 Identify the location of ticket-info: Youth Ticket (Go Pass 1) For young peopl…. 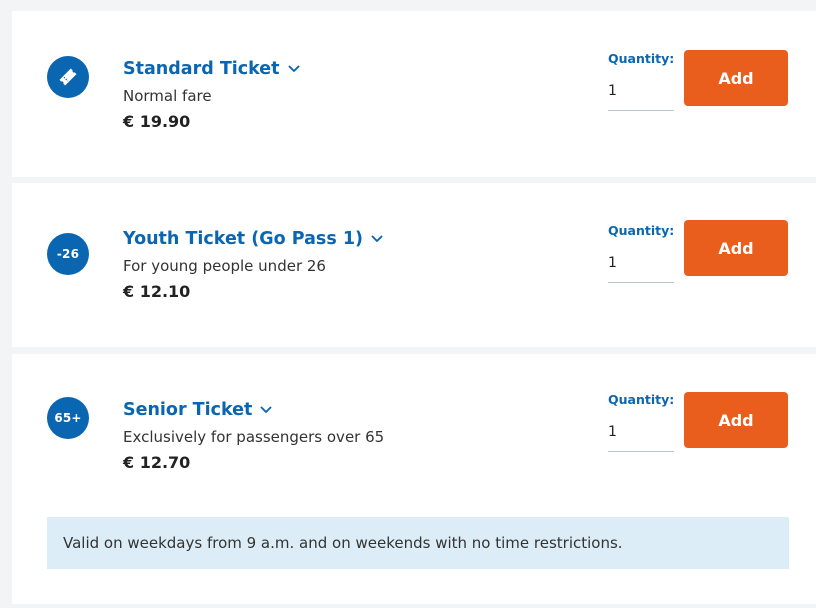
(253, 264).